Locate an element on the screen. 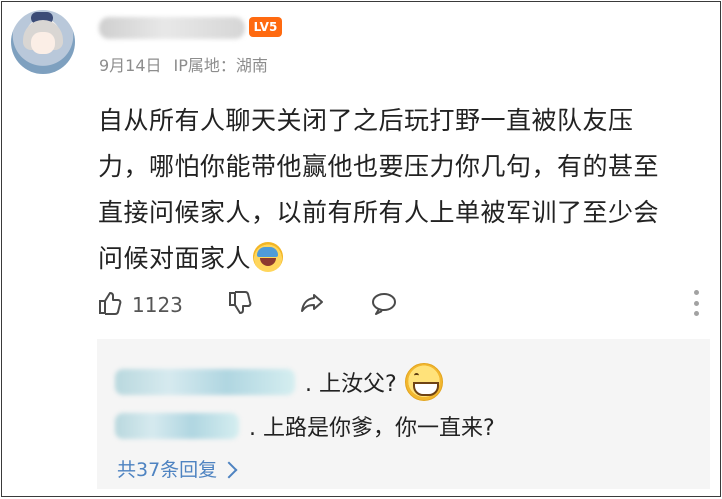 The image size is (722, 499). action-bar: 1123 is located at coordinates (247, 305).